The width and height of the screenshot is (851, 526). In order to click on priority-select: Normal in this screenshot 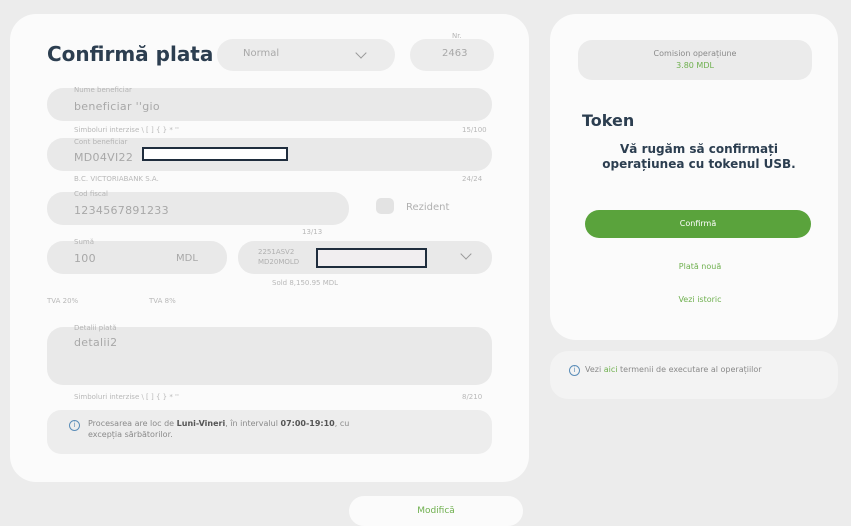, I will do `click(306, 55)`.